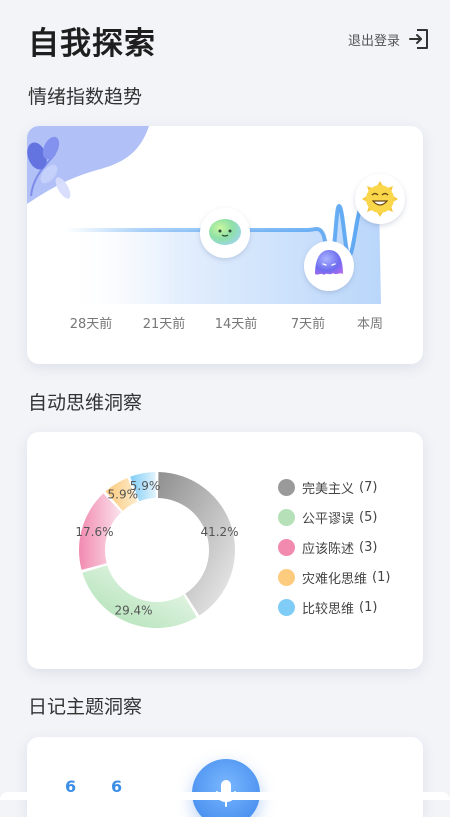 The image size is (450, 817). I want to click on page-title: 自我探索, so click(92, 44).